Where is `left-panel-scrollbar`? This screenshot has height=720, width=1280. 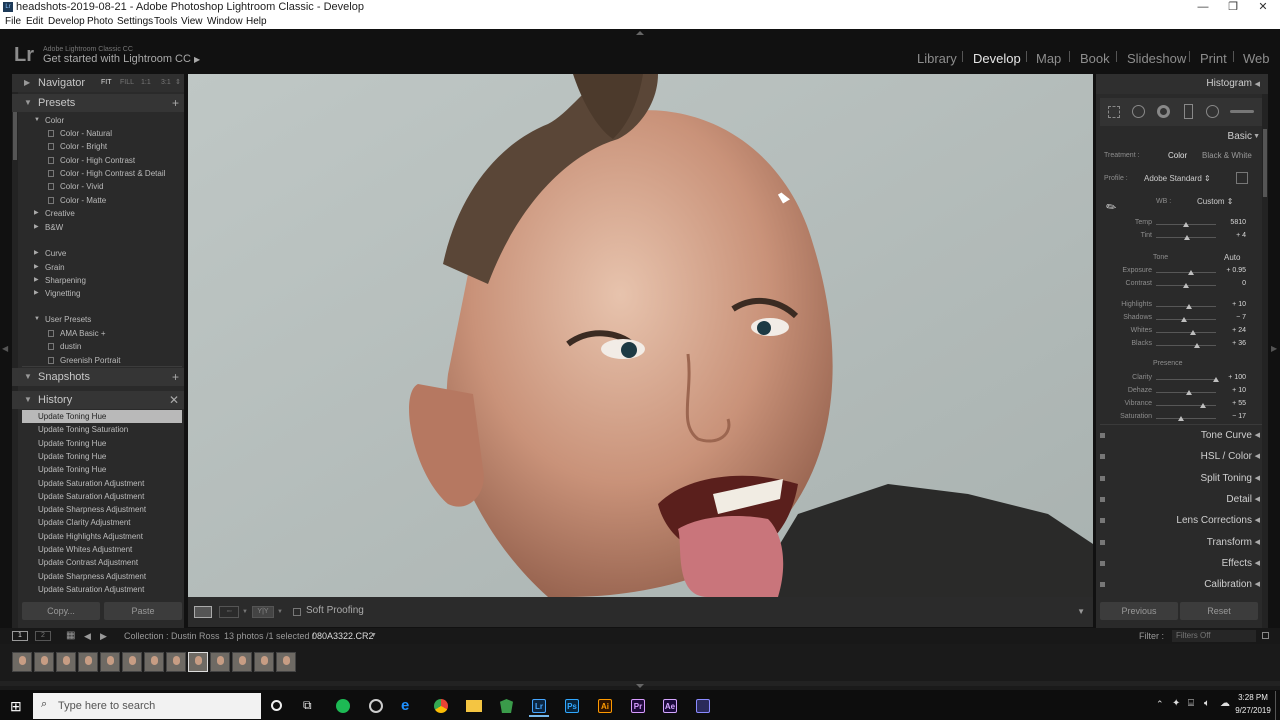
left-panel-scrollbar is located at coordinates (15, 351).